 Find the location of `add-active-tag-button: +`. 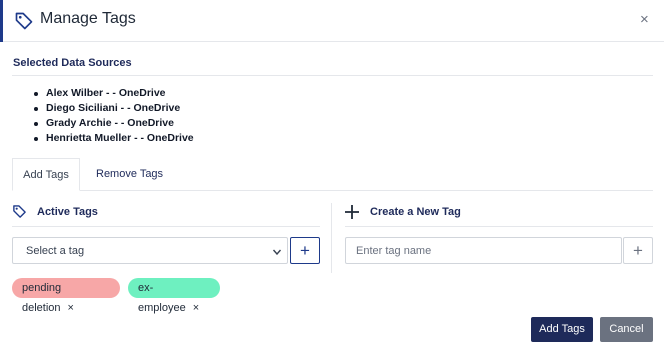

add-active-tag-button: + is located at coordinates (305, 250).